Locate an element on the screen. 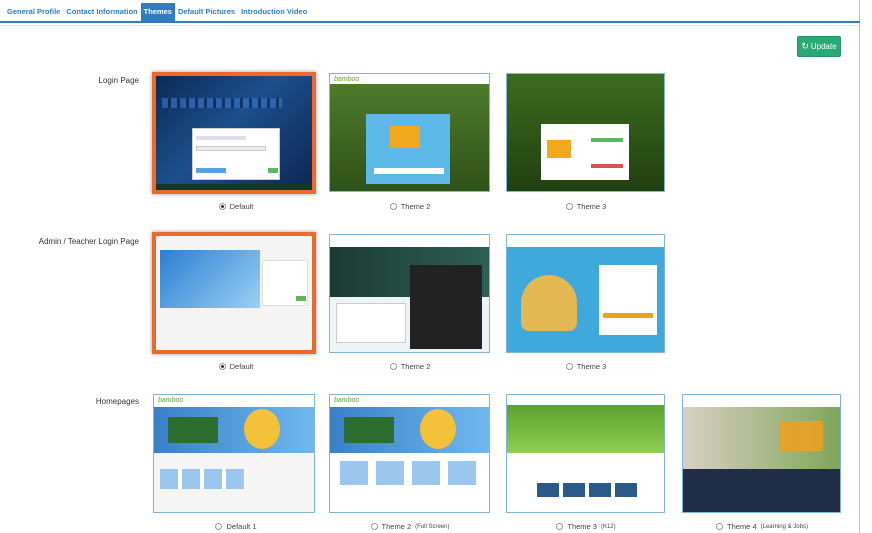 The height and width of the screenshot is (533, 872). login-theme3-option: Theme 3 is located at coordinates (586, 206).